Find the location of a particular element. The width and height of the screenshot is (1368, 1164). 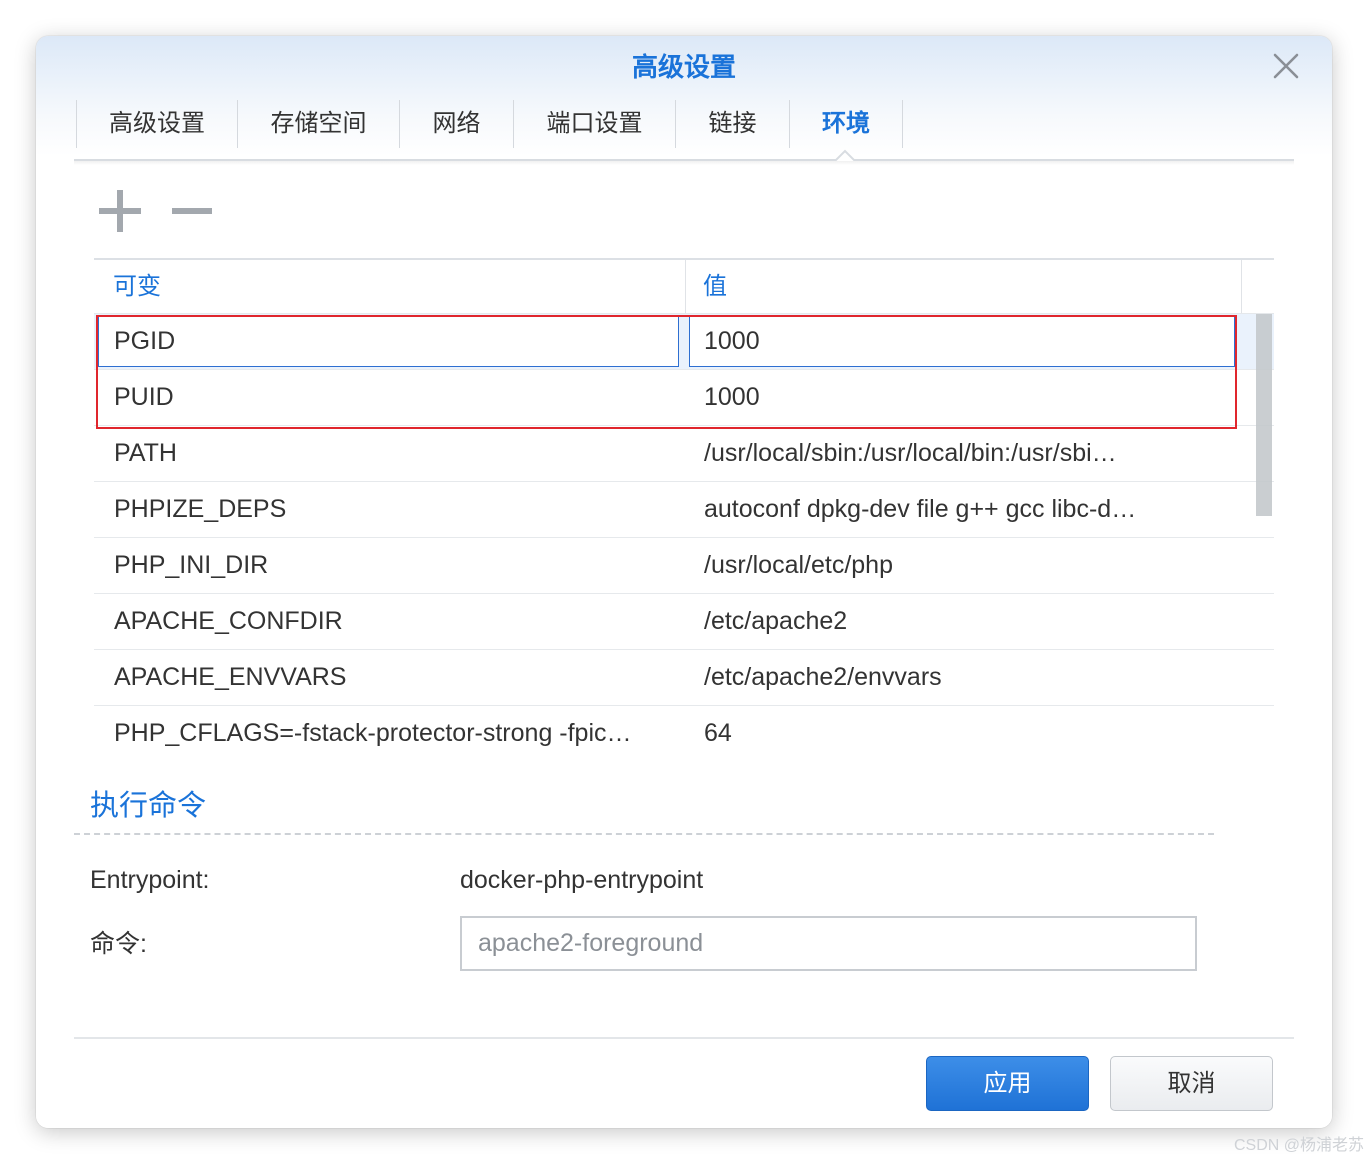

tab-links: 链接 is located at coordinates (732, 124).